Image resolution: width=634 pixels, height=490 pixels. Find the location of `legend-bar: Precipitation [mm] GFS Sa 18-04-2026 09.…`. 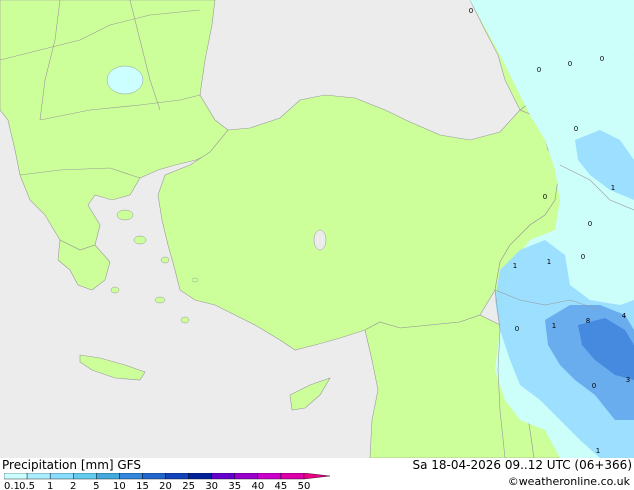

legend-bar: Precipitation [mm] GFS Sa 18-04-2026 09.… is located at coordinates (317, 474).